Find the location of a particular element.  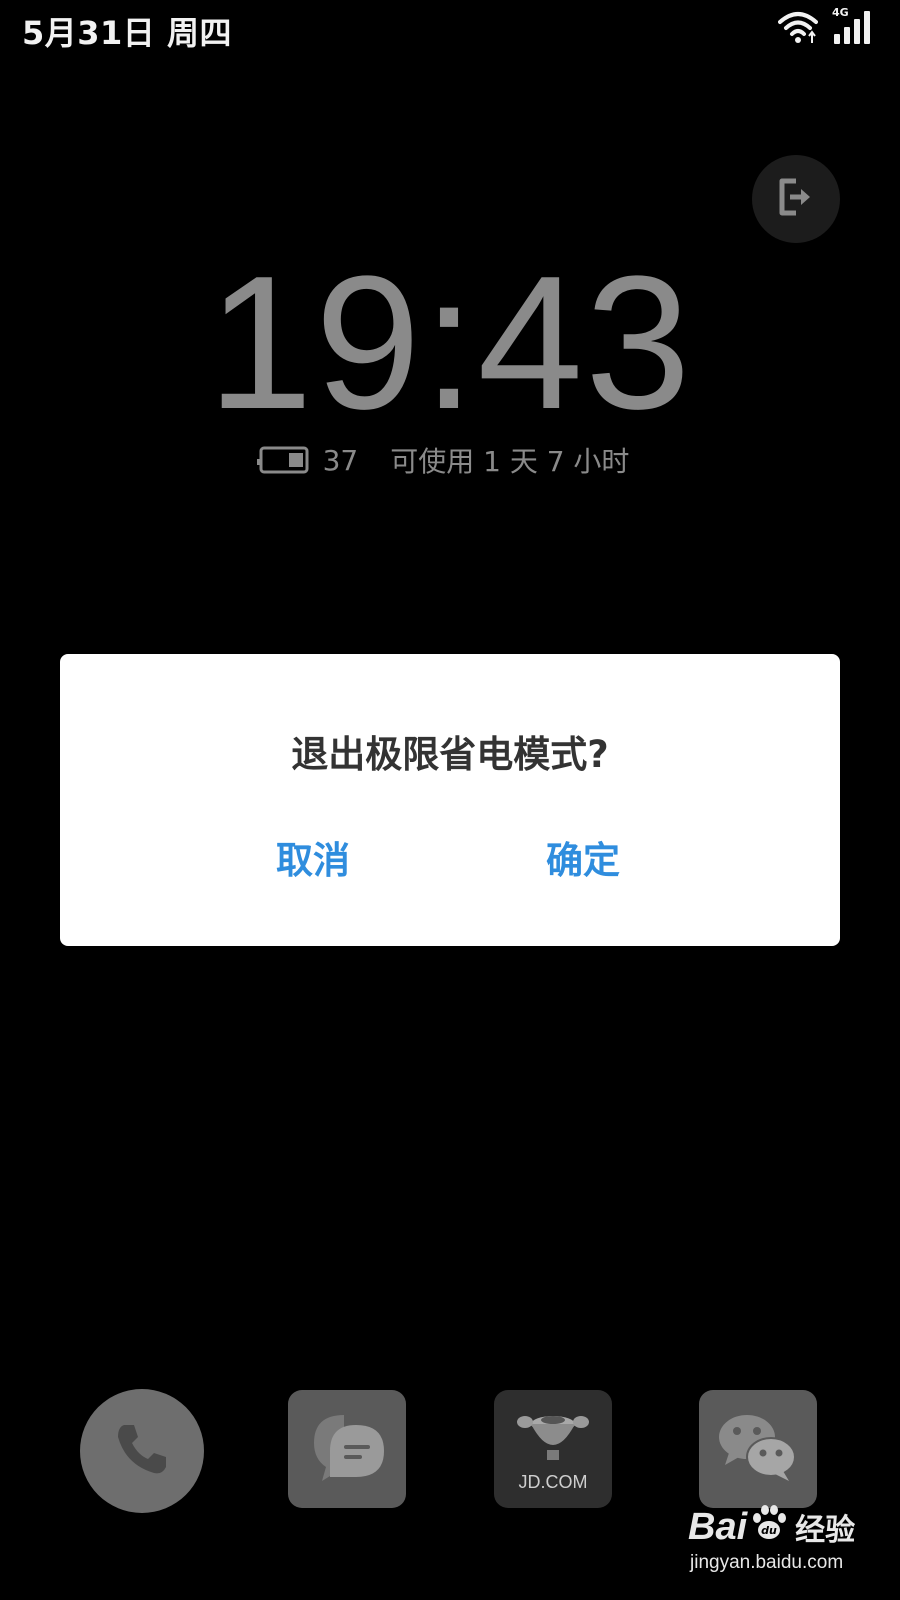

jd-app-label: JD.COM is located at coordinates (553, 1481).